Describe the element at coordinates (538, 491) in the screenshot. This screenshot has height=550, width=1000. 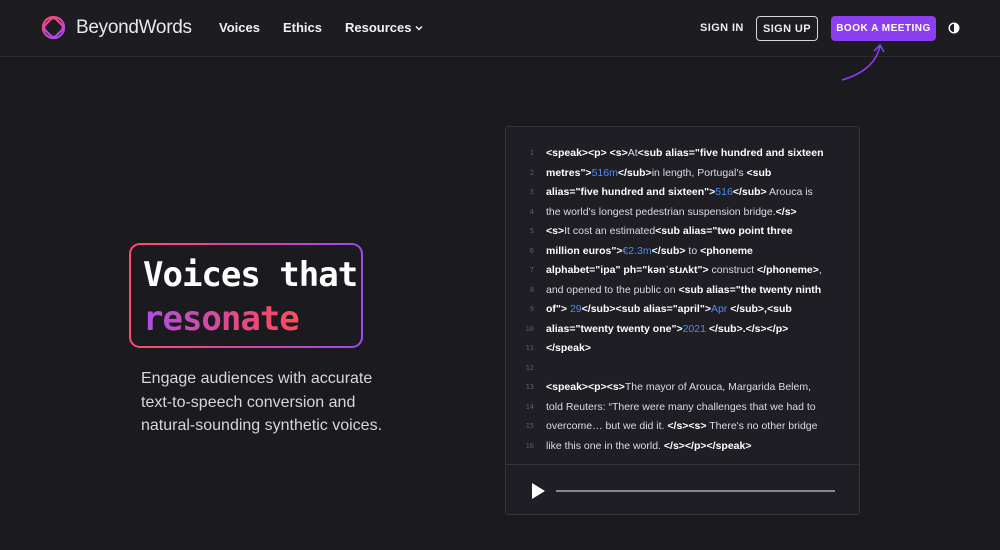
I see `play-icon` at that location.